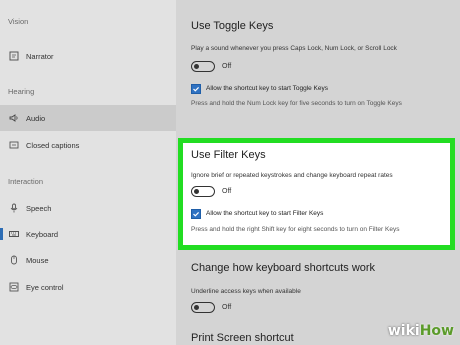  Describe the element at coordinates (203, 307) in the screenshot. I see `underline-access-keys-switch` at that location.